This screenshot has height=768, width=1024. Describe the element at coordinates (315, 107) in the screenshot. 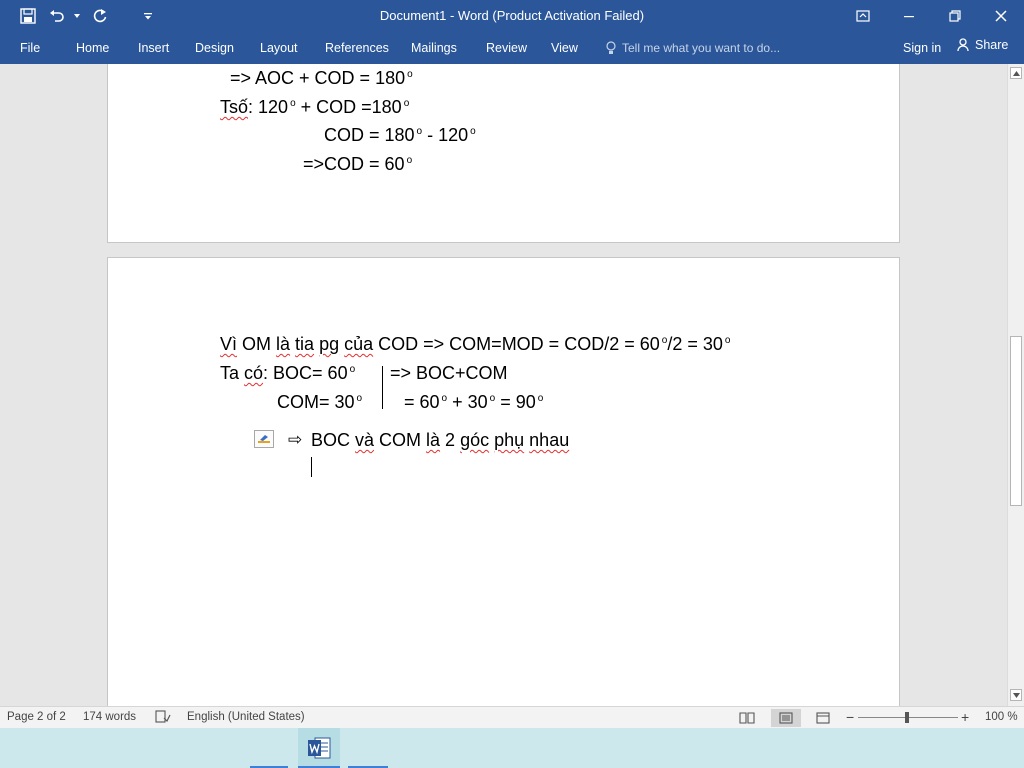

I see `p1-line-2: Tsố: 120 o + COD =180 o` at that location.